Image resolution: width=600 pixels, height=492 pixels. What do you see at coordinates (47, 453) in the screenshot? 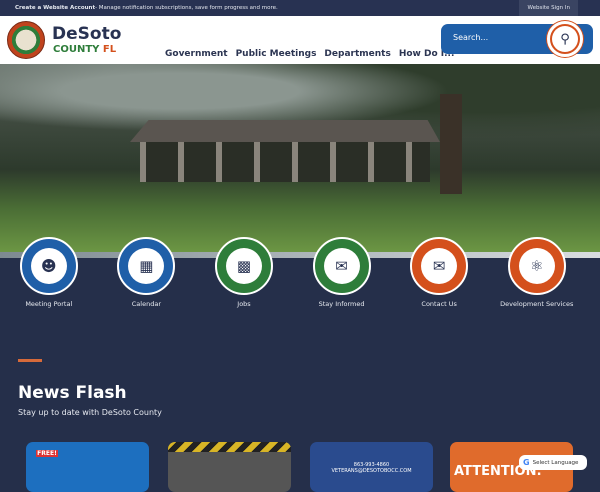
I see `card-text: FREE!` at bounding box center [47, 453].